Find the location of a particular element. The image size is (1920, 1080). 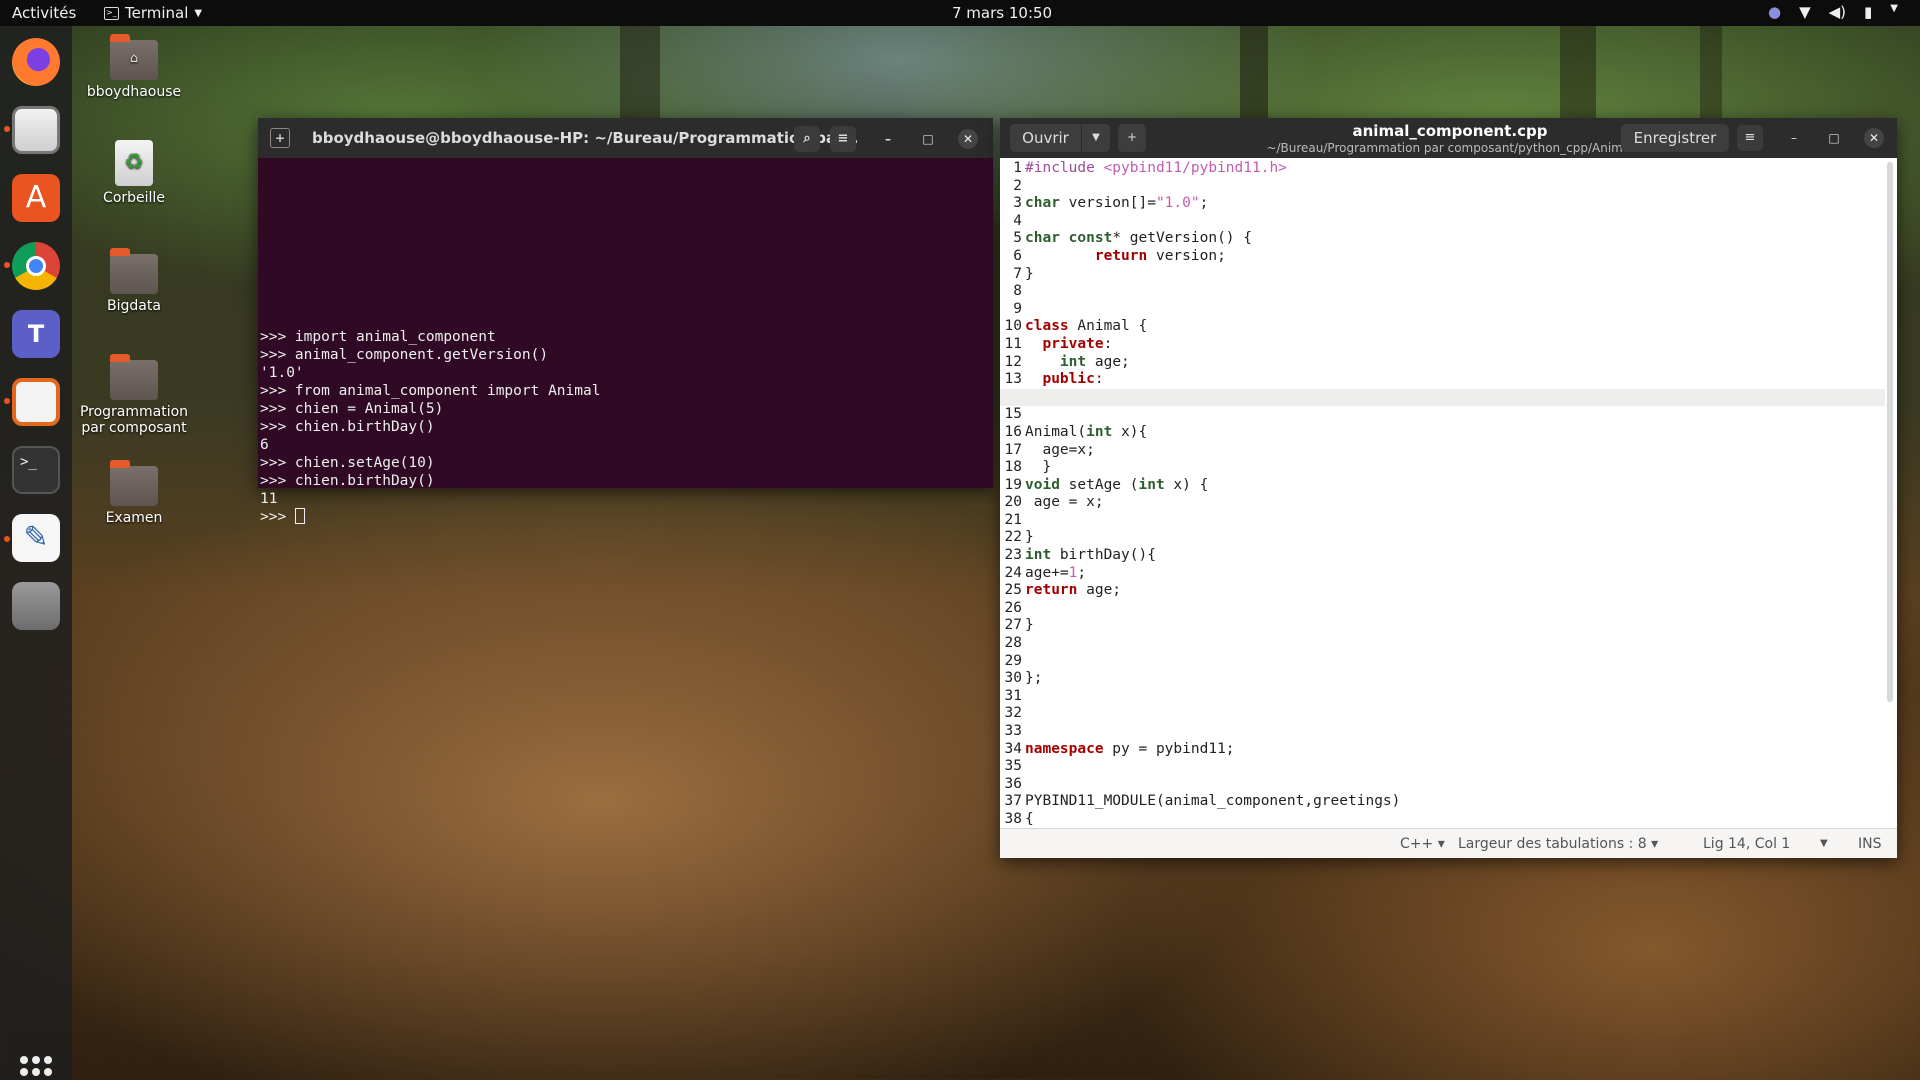

cursor is located at coordinates (299, 516).